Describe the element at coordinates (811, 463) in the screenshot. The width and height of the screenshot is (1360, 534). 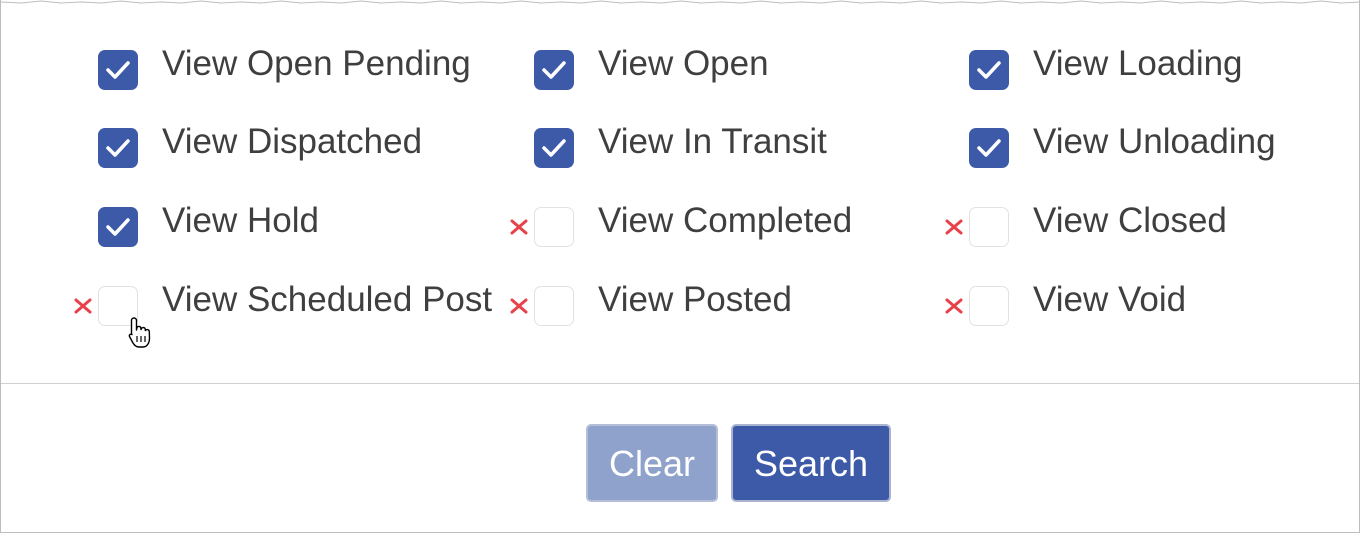
I see `search-button: Search` at that location.